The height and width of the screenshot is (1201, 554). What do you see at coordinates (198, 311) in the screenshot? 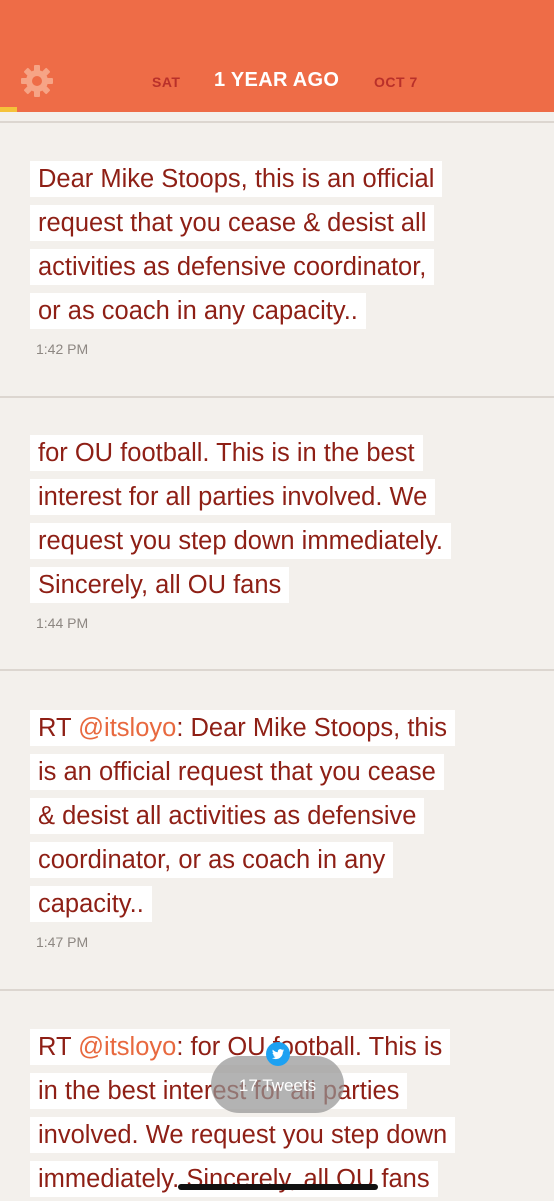
I see `tweet-line: or as coach in any capacity..` at bounding box center [198, 311].